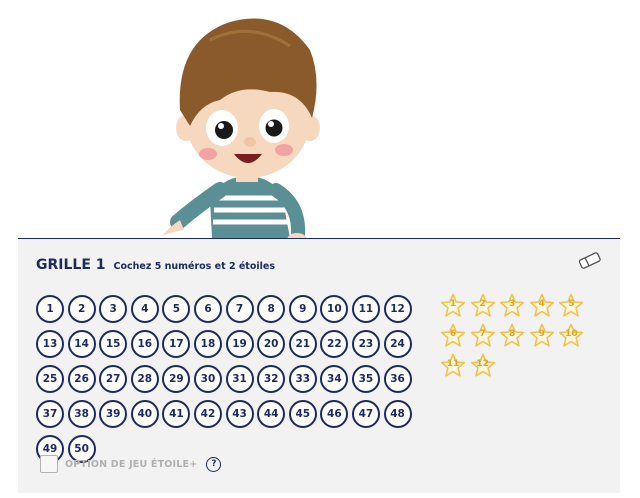 The height and width of the screenshot is (498, 640). Describe the element at coordinates (113, 344) in the screenshot. I see `number-ball: 15` at that location.